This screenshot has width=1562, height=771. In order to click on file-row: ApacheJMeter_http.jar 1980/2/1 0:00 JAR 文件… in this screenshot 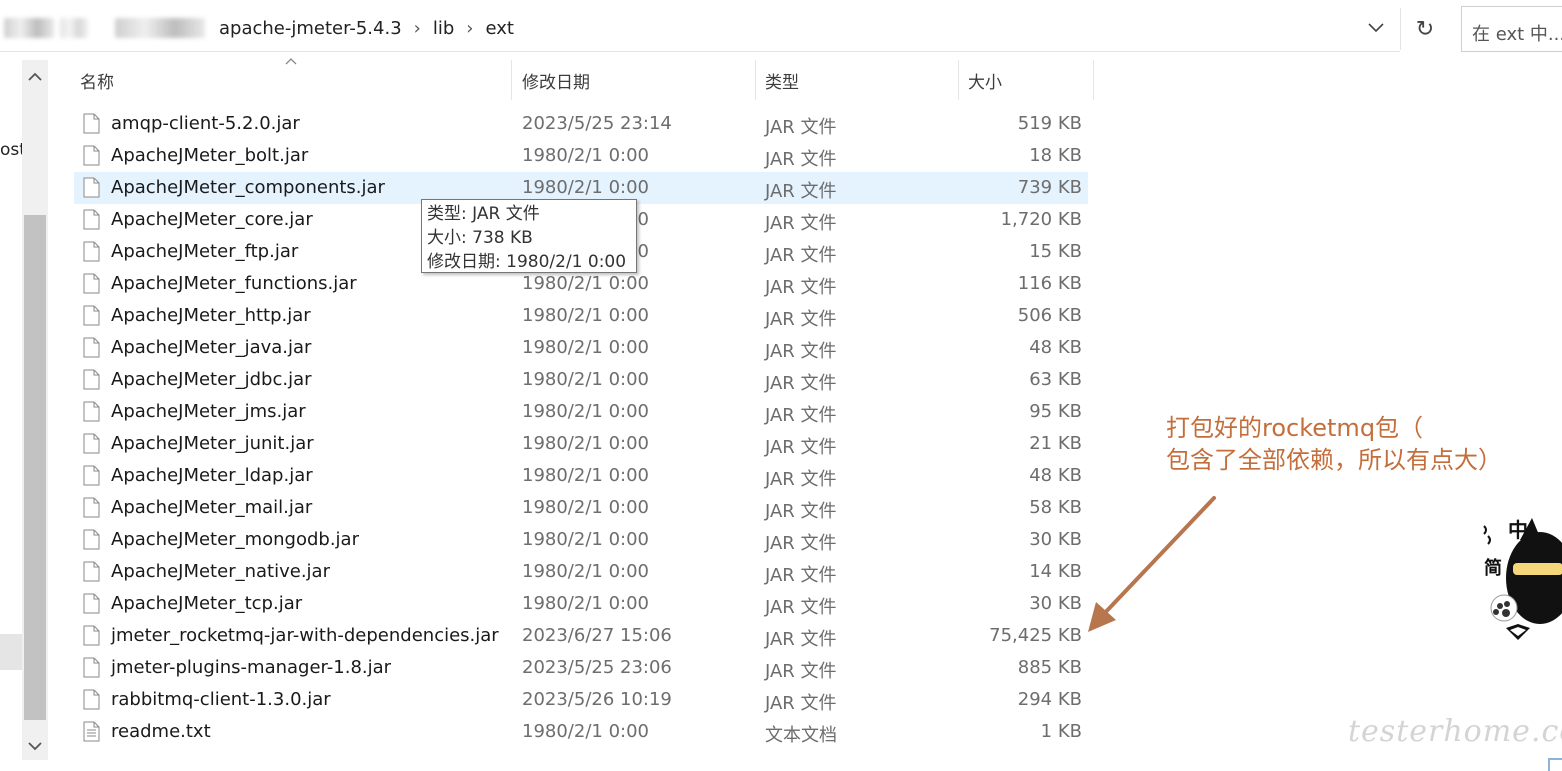, I will do `click(581, 316)`.